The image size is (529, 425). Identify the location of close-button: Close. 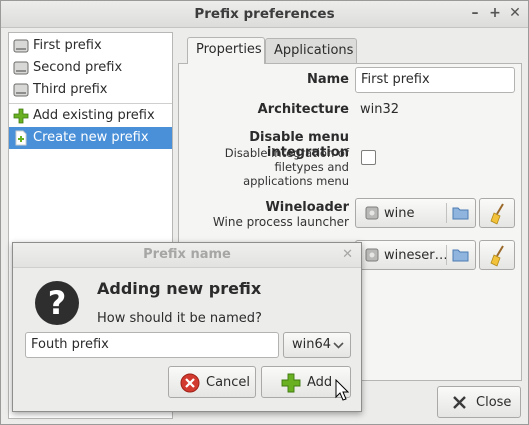
(479, 402).